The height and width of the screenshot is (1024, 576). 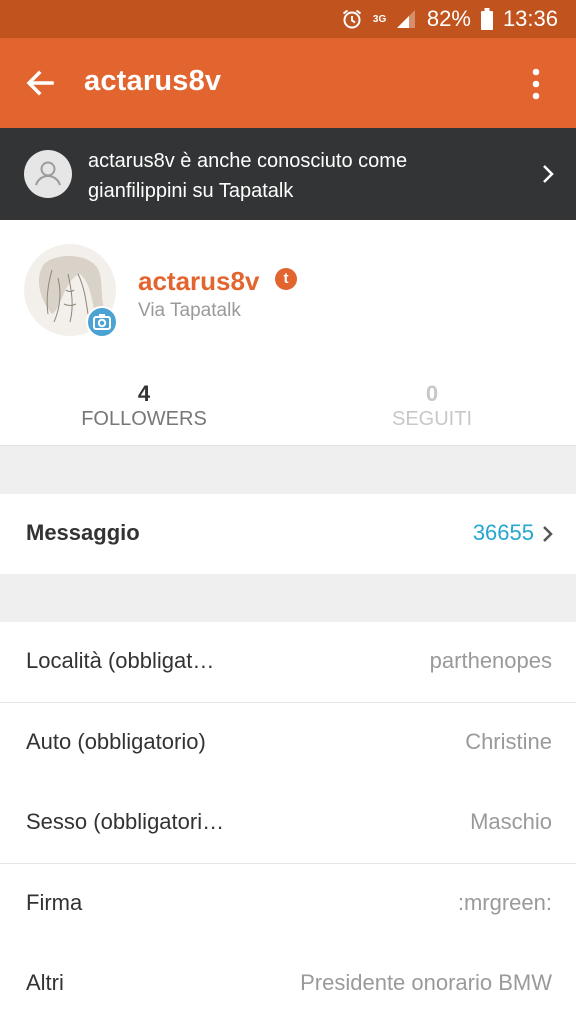 What do you see at coordinates (199, 281) in the screenshot?
I see `profile-username: actarus8v` at bounding box center [199, 281].